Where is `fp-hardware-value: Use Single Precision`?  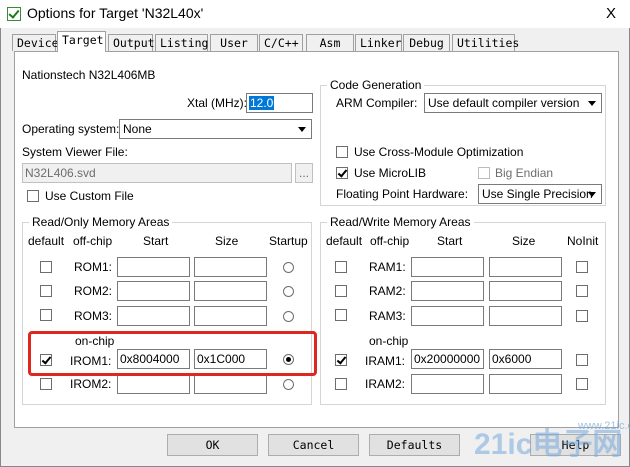
fp-hardware-value: Use Single Precision is located at coordinates (537, 194).